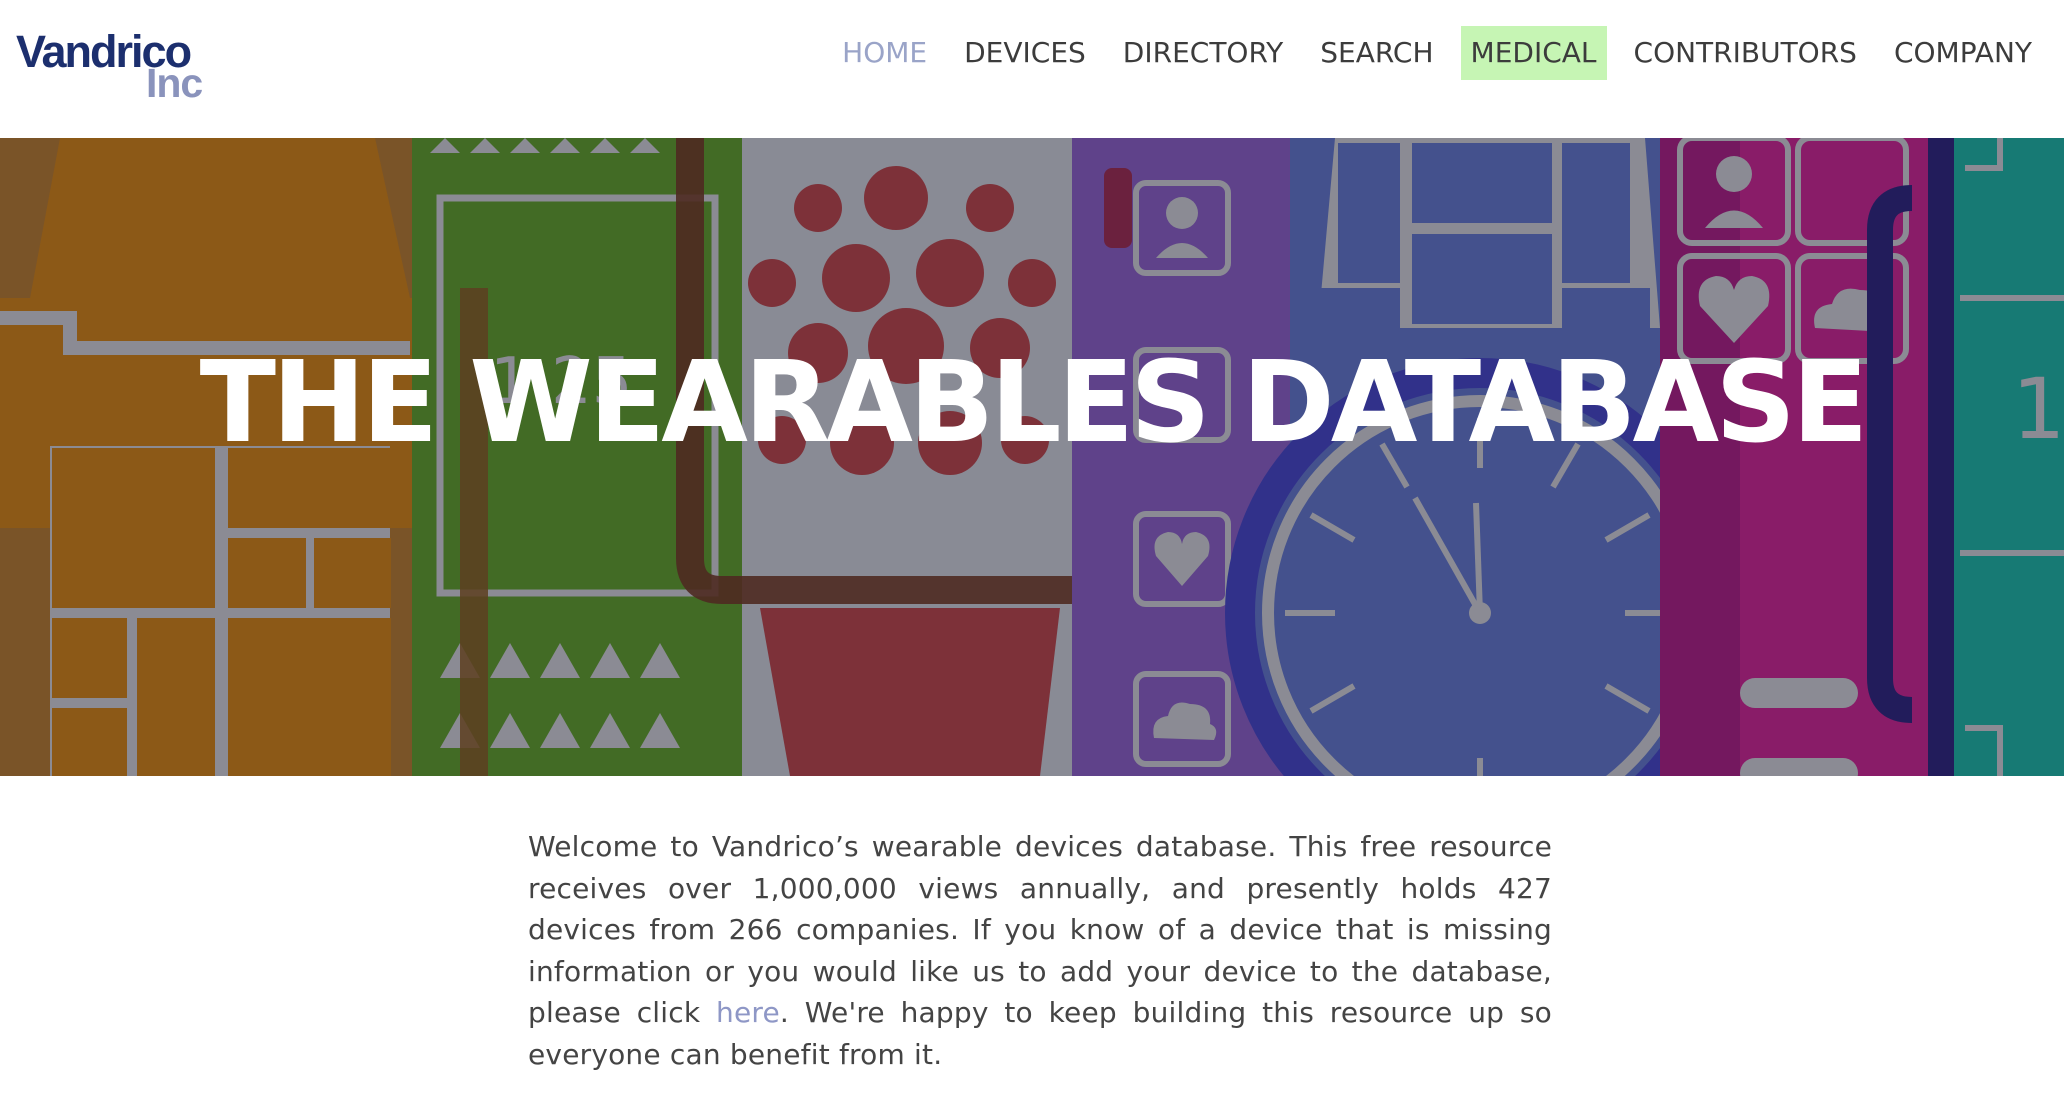 This screenshot has height=1114, width=2064. What do you see at coordinates (1034, 403) in the screenshot?
I see `hero-title: THE WEARABLES DATABASE` at bounding box center [1034, 403].